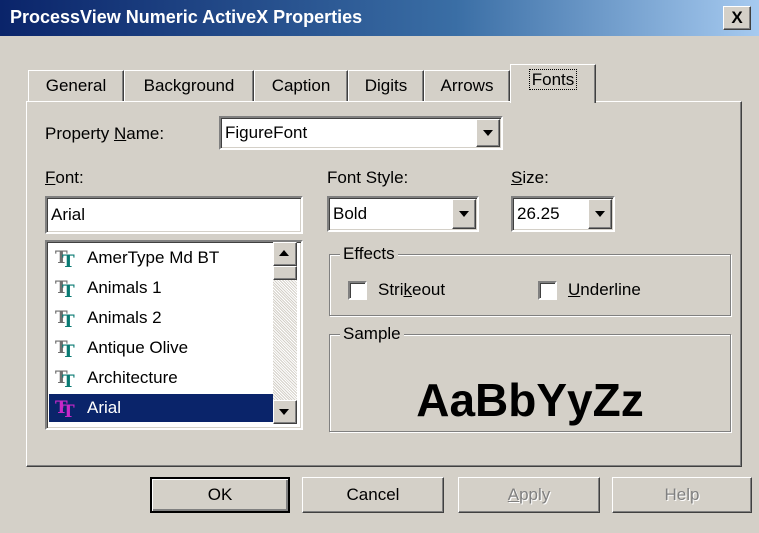 This screenshot has width=759, height=533. I want to click on apply-button: Apply, so click(529, 495).